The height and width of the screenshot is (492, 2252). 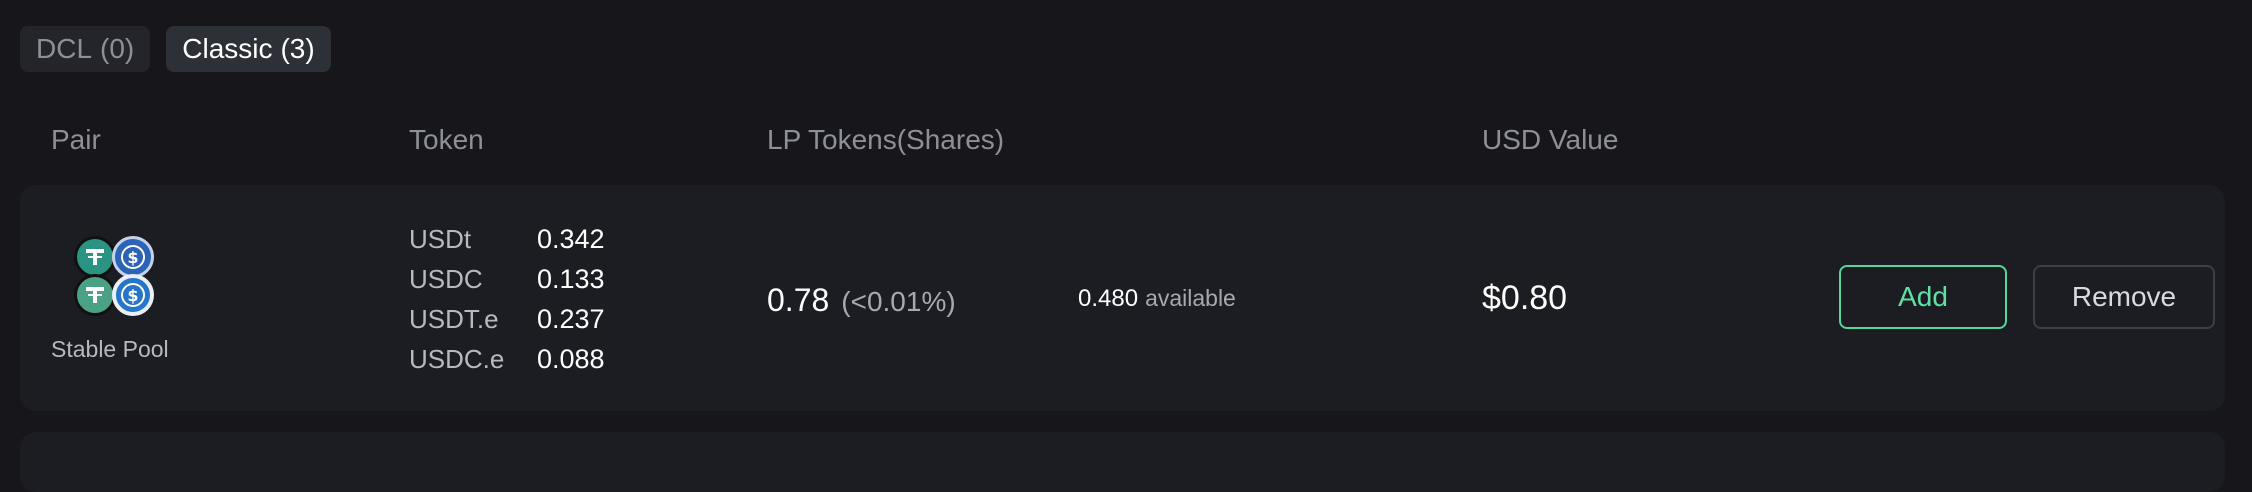 I want to click on lp-tokens-cell: 0.78 (<0.01%), so click(x=861, y=300).